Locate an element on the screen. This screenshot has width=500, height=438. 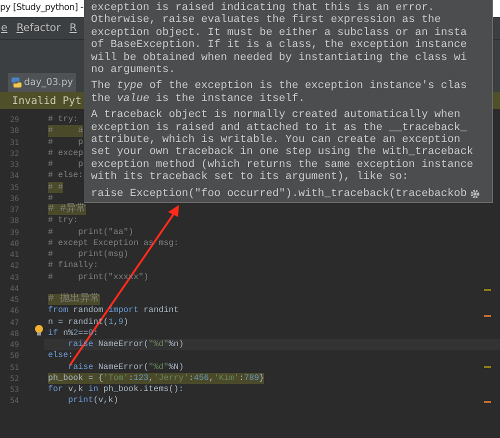
python-file-icon is located at coordinates (16, 82).